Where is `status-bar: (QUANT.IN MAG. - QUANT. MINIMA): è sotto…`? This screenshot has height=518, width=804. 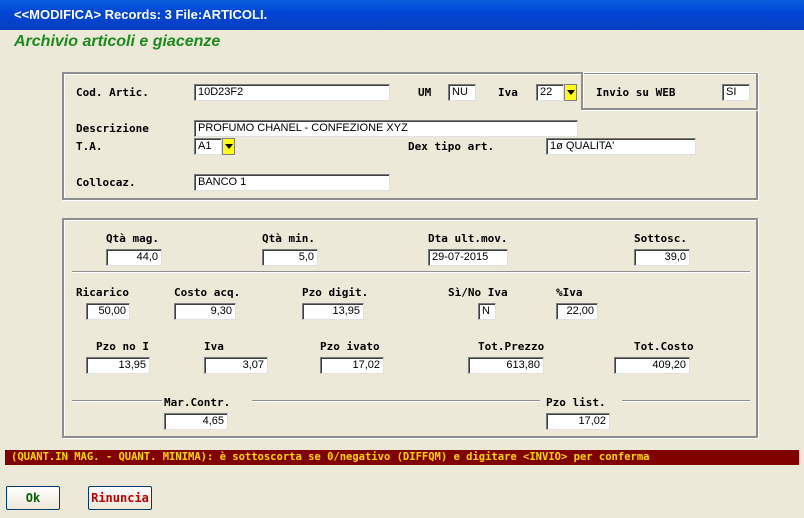 status-bar: (QUANT.IN MAG. - QUANT. MINIMA): è sotto… is located at coordinates (402, 457).